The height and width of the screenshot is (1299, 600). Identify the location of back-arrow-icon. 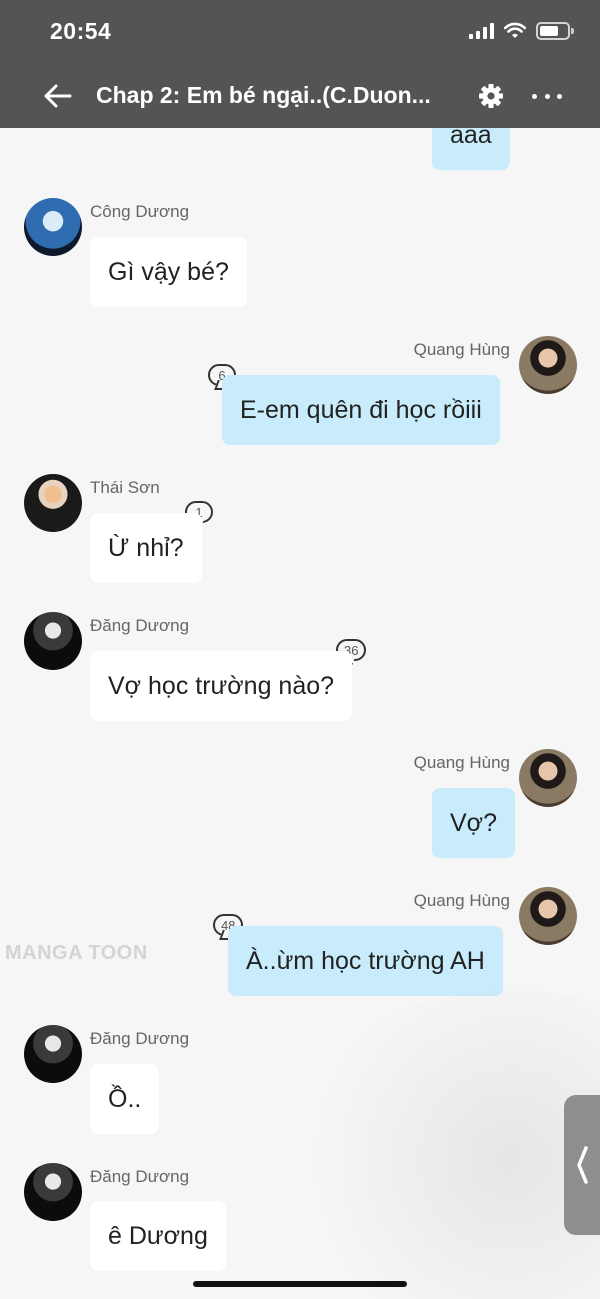
(58, 96).